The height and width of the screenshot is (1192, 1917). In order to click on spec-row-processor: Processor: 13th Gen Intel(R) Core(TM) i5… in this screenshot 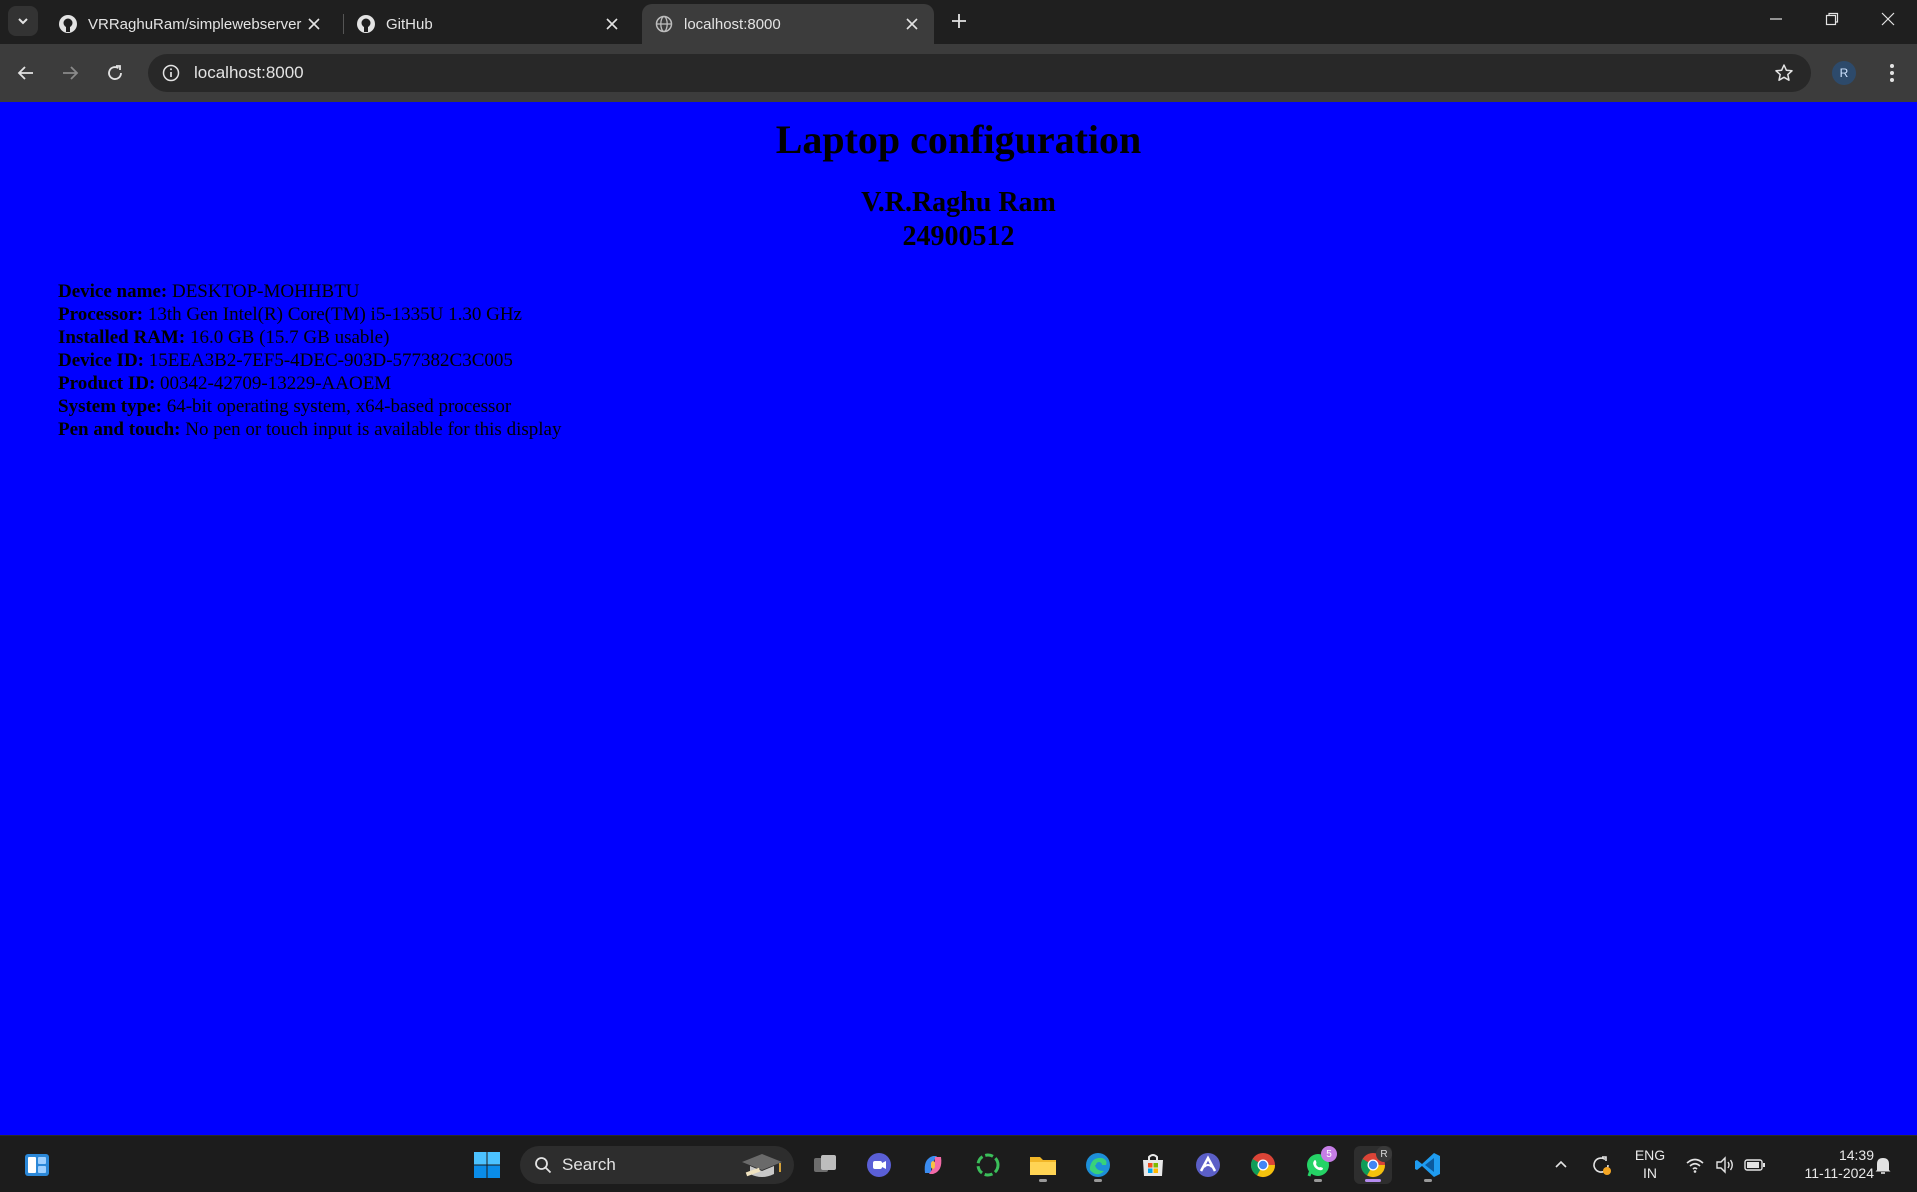, I will do `click(309, 314)`.